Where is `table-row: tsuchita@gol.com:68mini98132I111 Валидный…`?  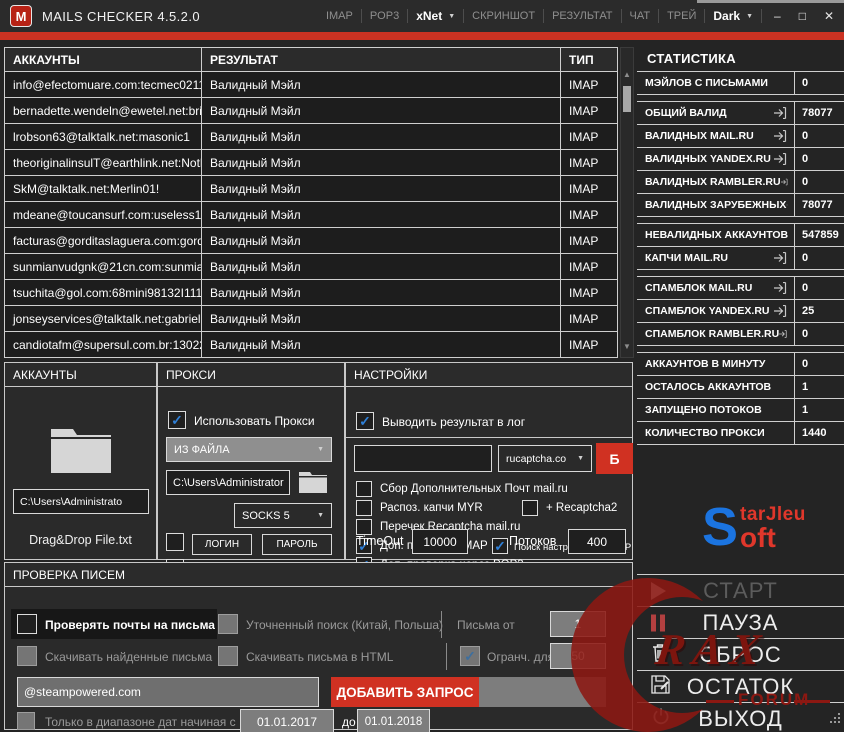
table-row: tsuchita@gol.com:68mini98132I111 Валидный… is located at coordinates (311, 293).